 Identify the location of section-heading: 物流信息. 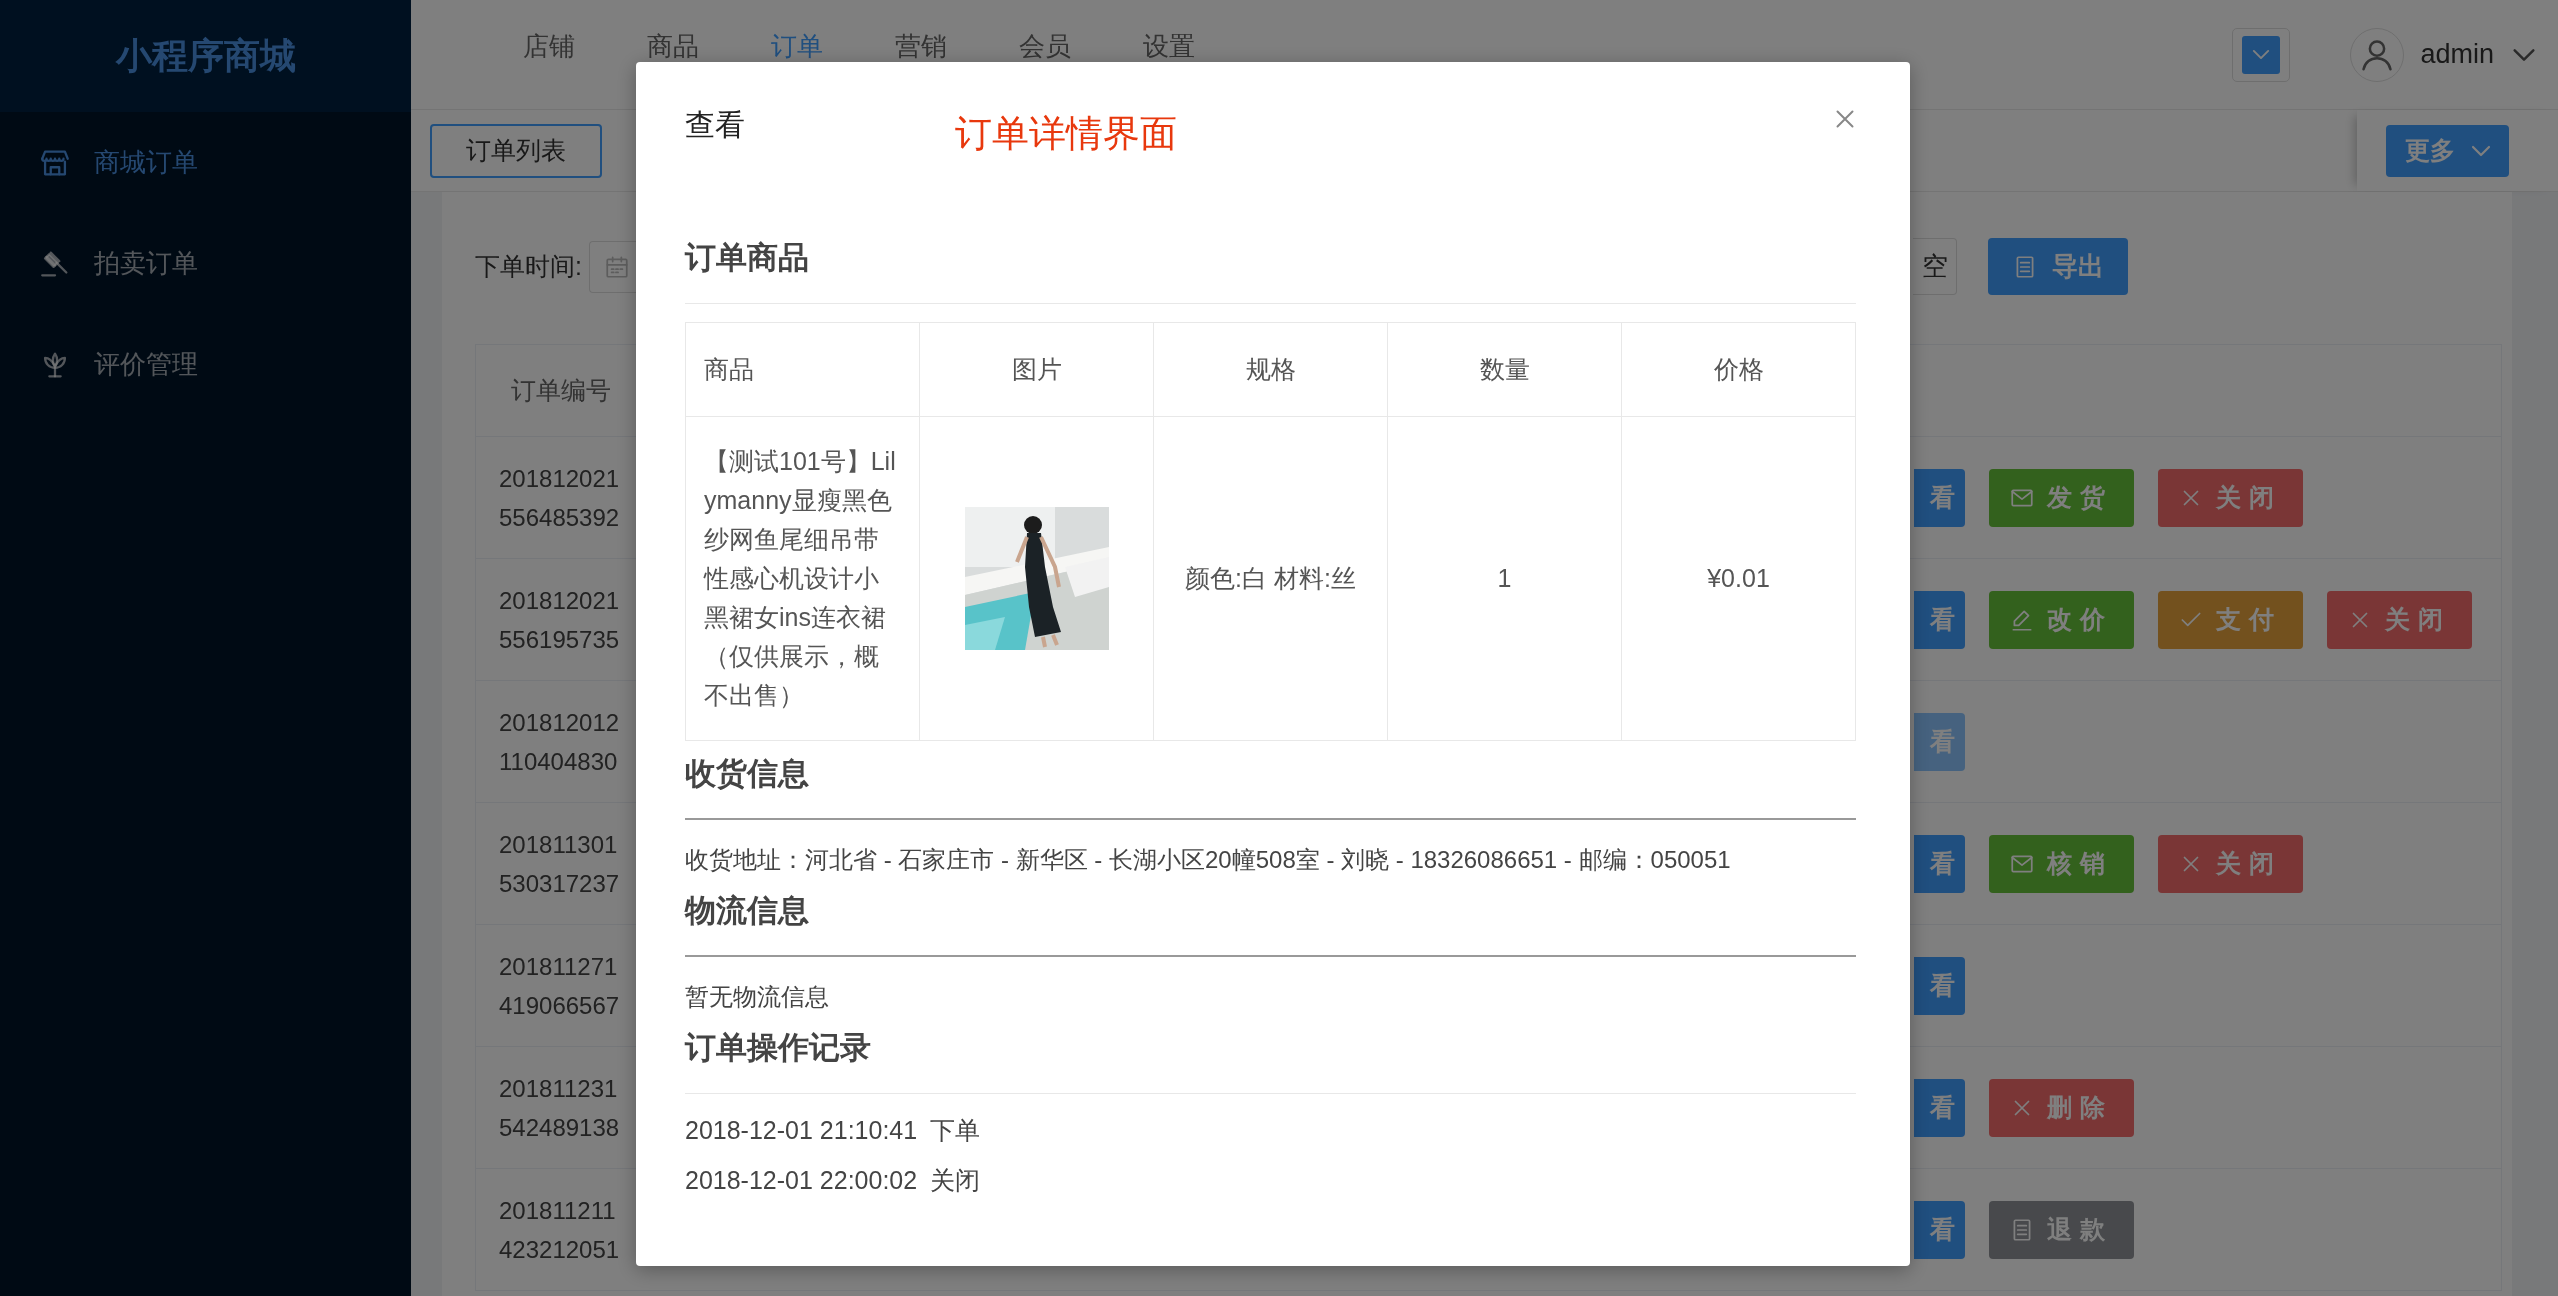
(747, 911).